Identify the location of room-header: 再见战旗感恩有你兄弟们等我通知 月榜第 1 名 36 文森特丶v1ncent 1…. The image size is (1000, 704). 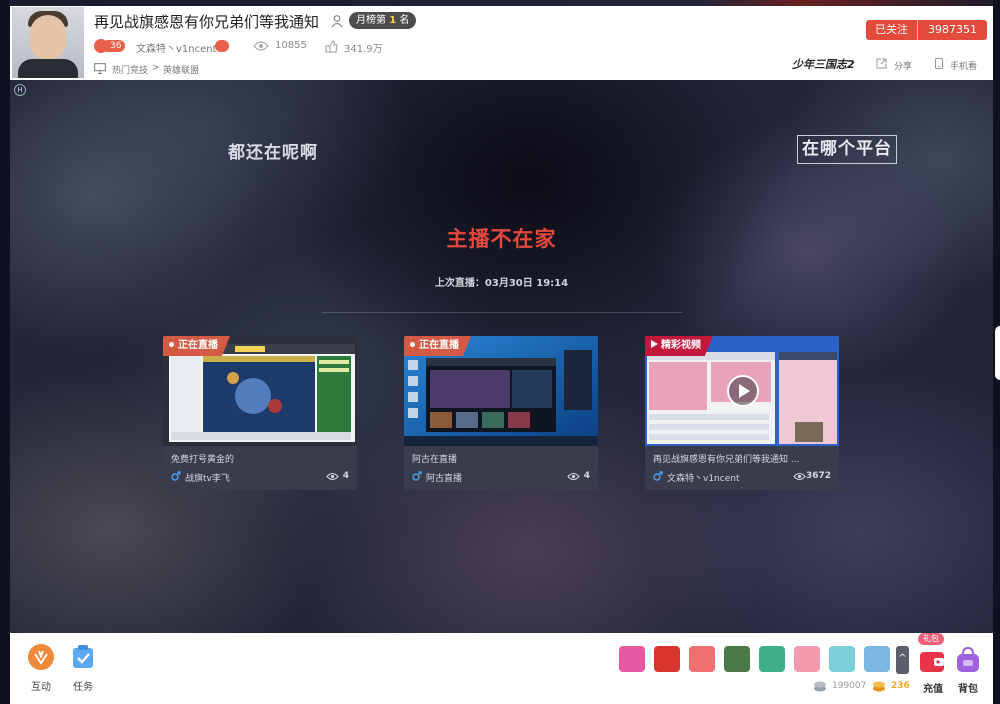
(501, 43).